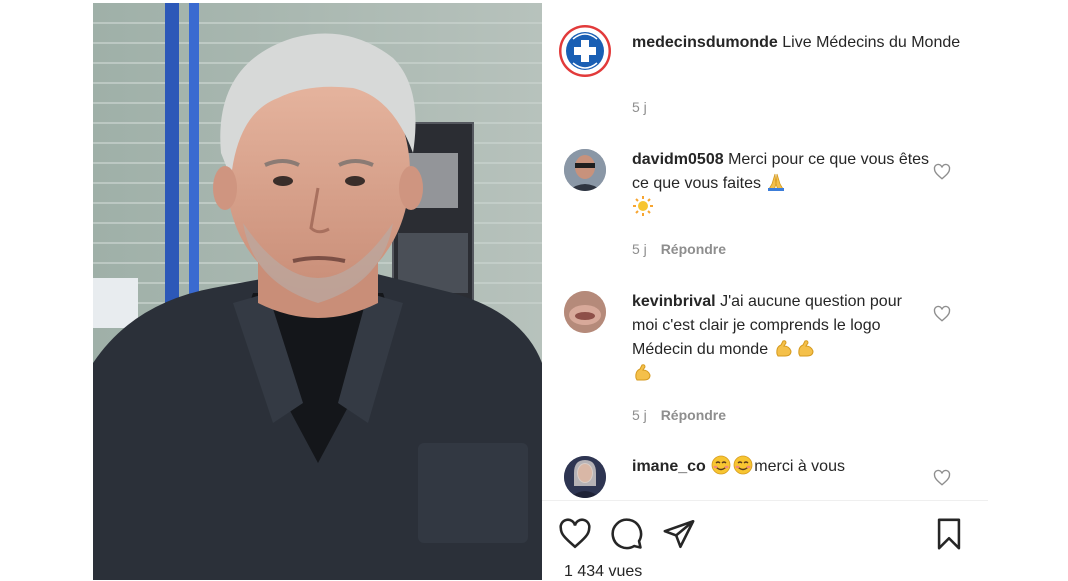  I want to click on post-time: 5 j, so click(639, 107).